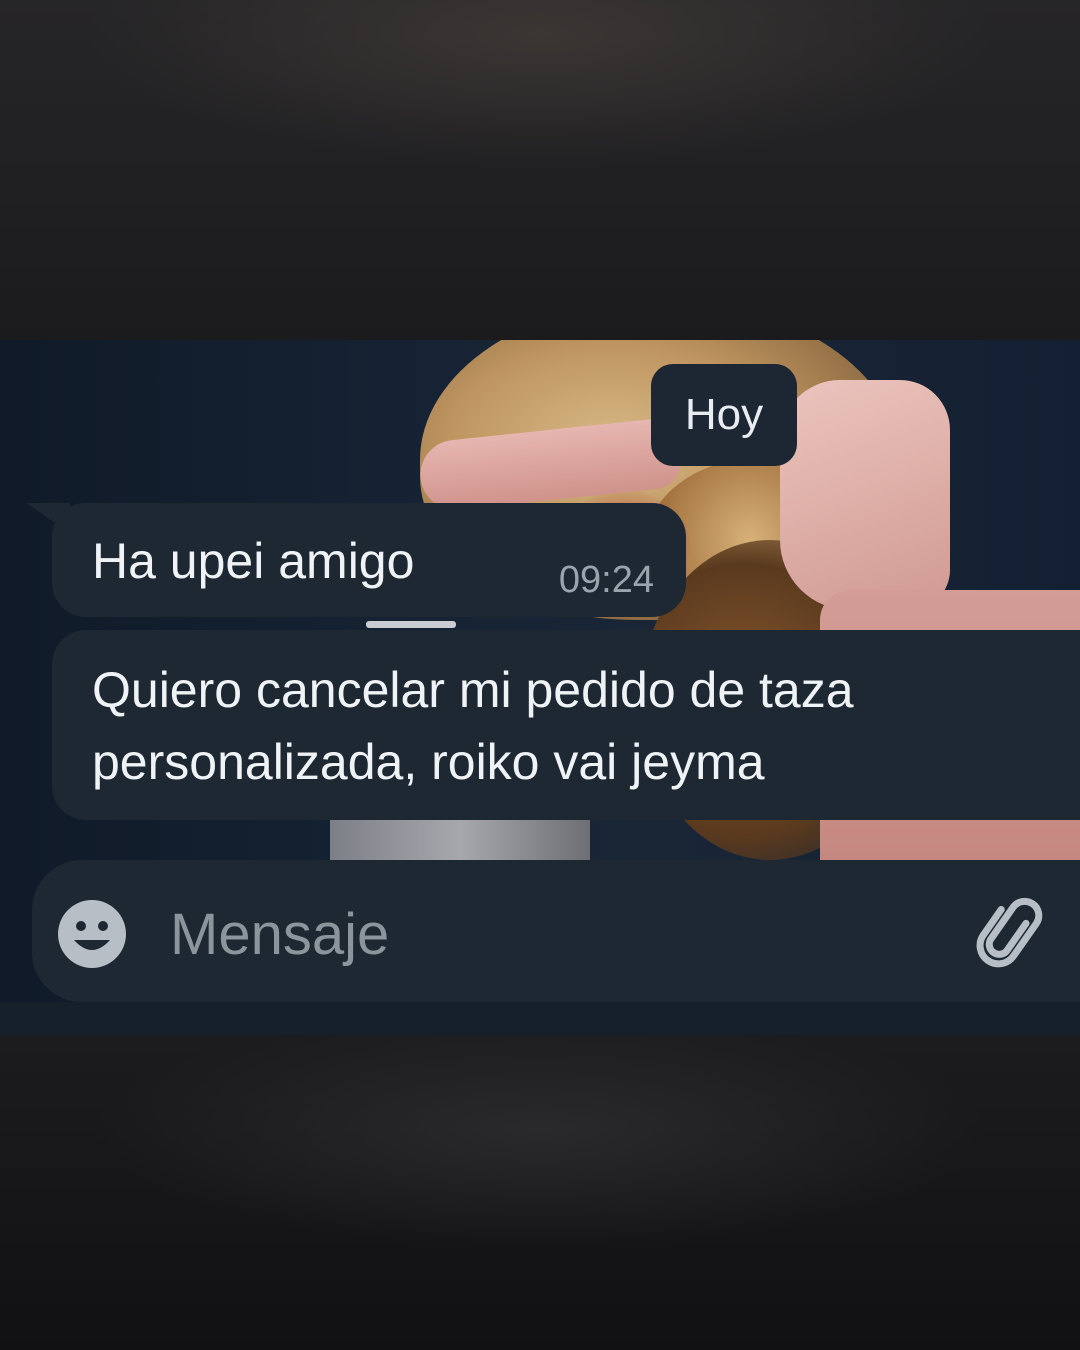 This screenshot has width=1080, height=1350. Describe the element at coordinates (253, 561) in the screenshot. I see `message-text: Ha upei amigo` at that location.